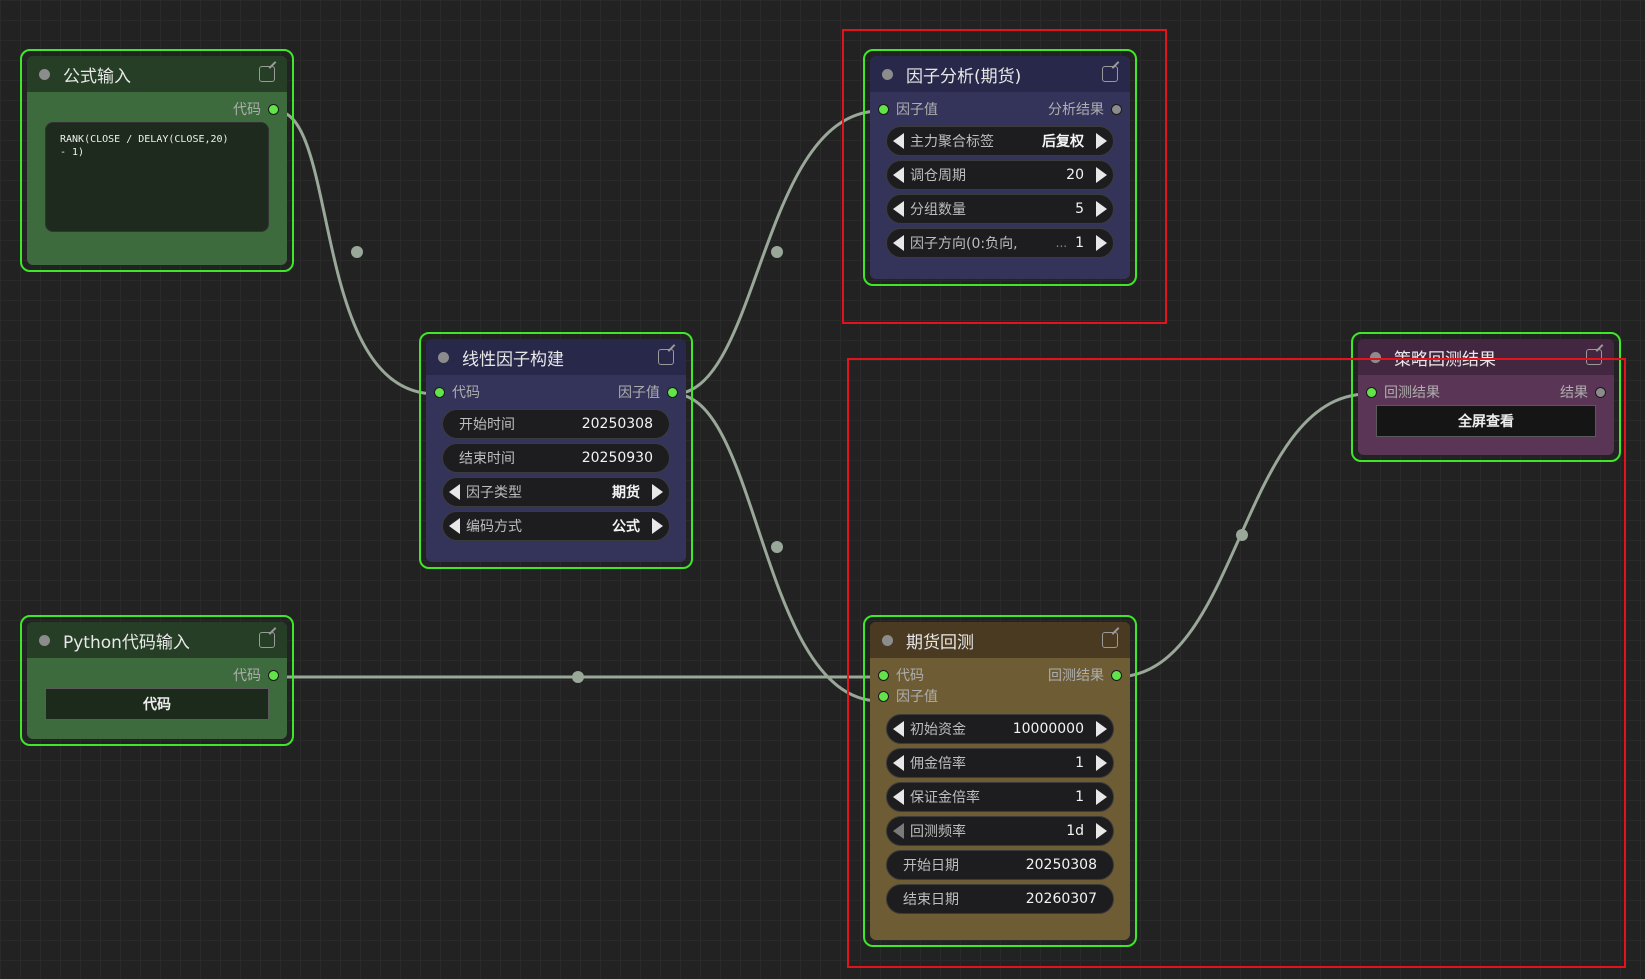 The image size is (1645, 979). I want to click on node-ports: 因子值 分析结果, so click(1000, 107).